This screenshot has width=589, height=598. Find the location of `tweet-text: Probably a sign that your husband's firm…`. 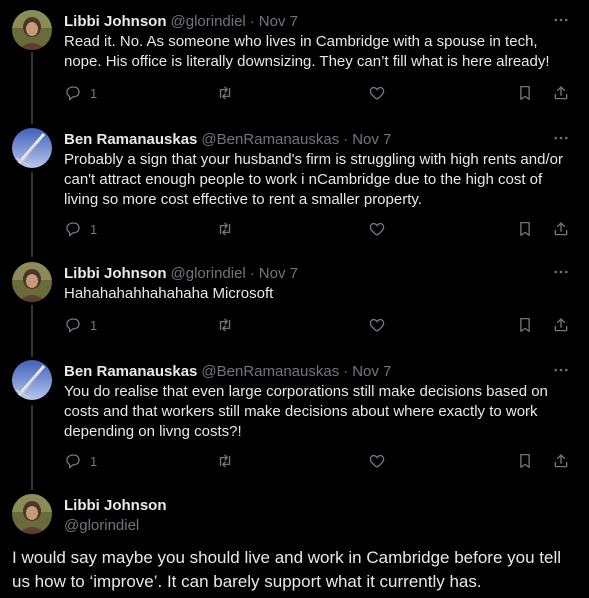

tweet-text: Probably a sign that your husband's firm… is located at coordinates (313, 179).